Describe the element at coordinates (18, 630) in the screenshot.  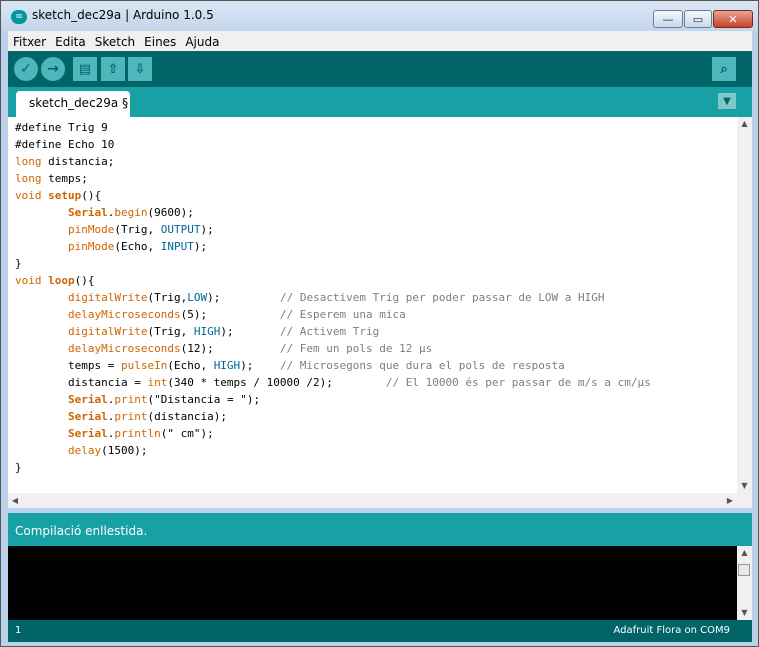
I see `line-number: 1` at that location.